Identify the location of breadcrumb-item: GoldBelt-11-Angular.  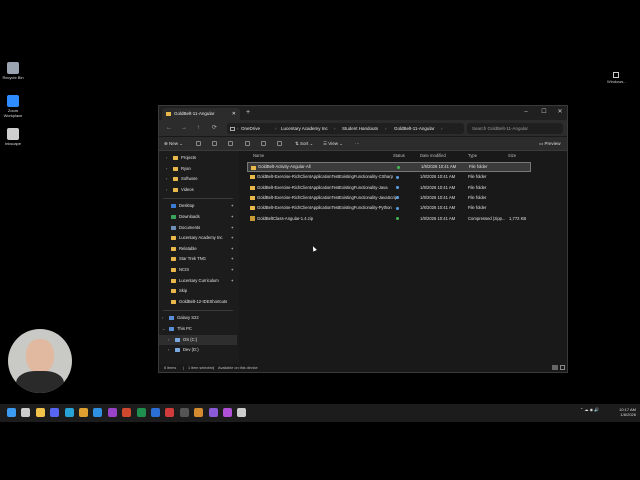
(414, 128).